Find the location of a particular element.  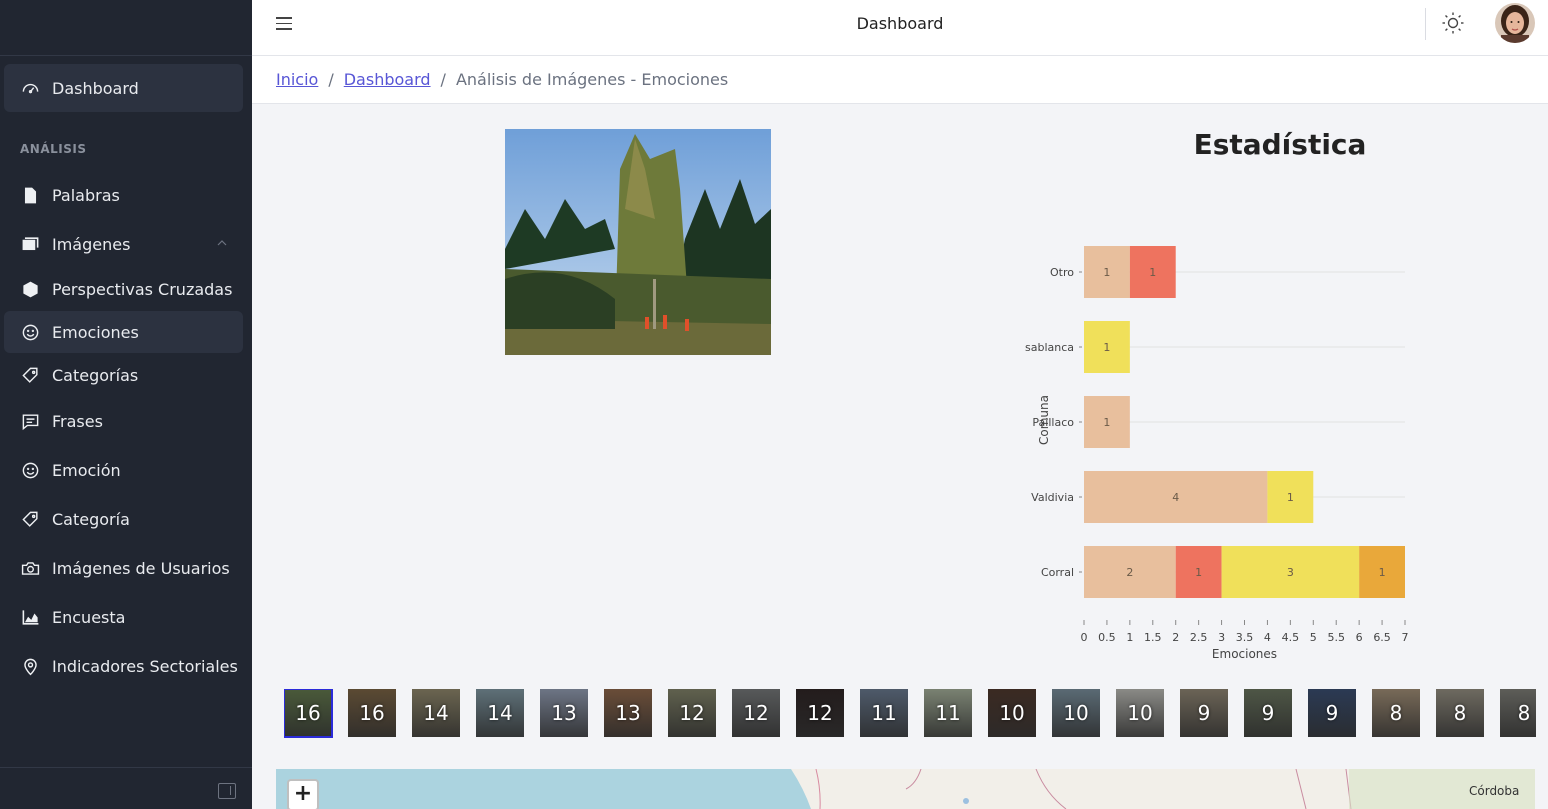

x-tick-label: 0 is located at coordinates (1084, 637).